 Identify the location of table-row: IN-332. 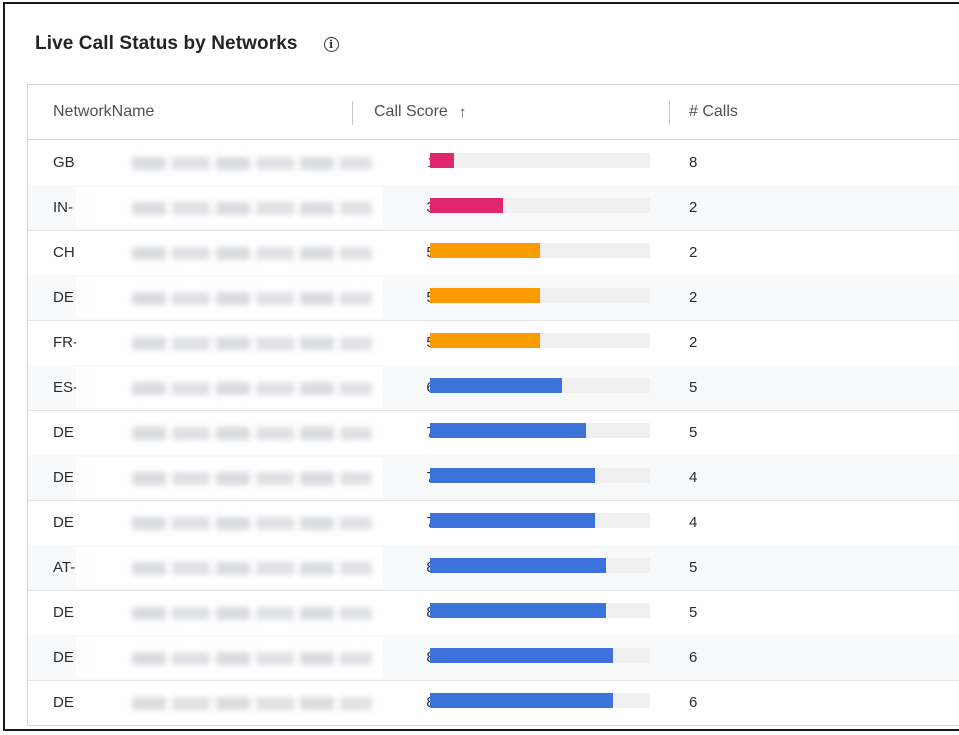
(493, 208).